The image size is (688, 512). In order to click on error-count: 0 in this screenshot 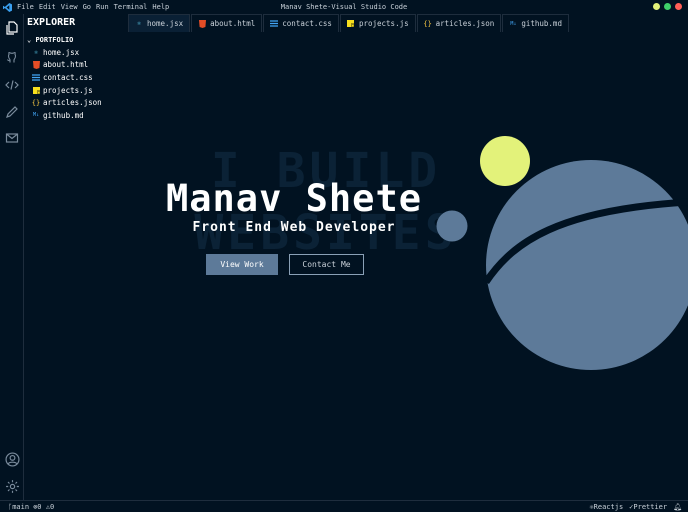, I will do `click(39, 506)`.